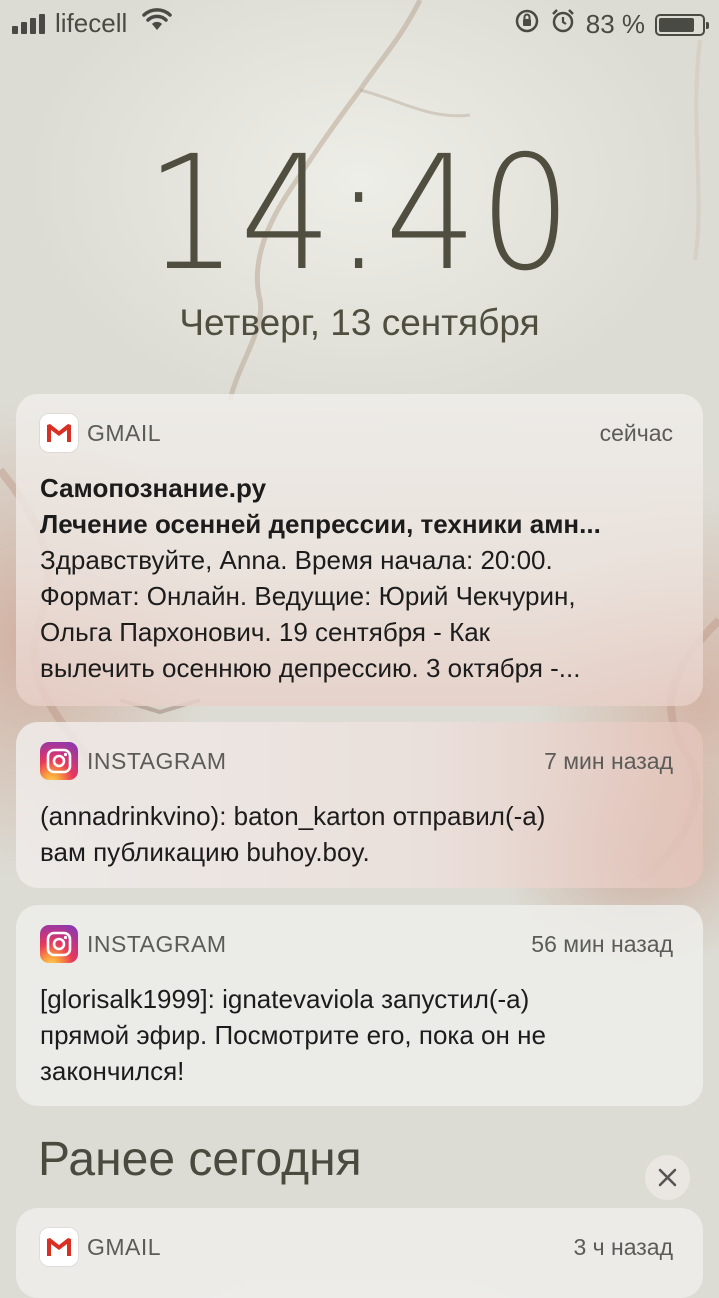  I want to click on clear-notifications-button, so click(667, 1177).